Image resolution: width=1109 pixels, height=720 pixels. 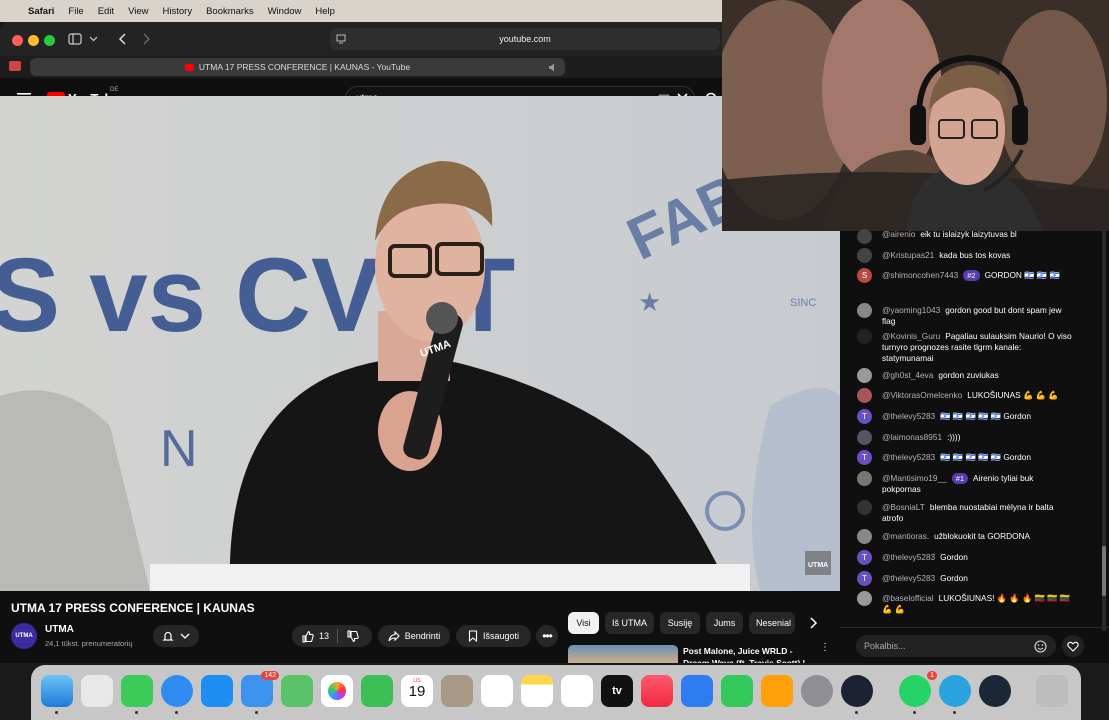 What do you see at coordinates (697, 691) in the screenshot?
I see `keynote-icon` at bounding box center [697, 691].